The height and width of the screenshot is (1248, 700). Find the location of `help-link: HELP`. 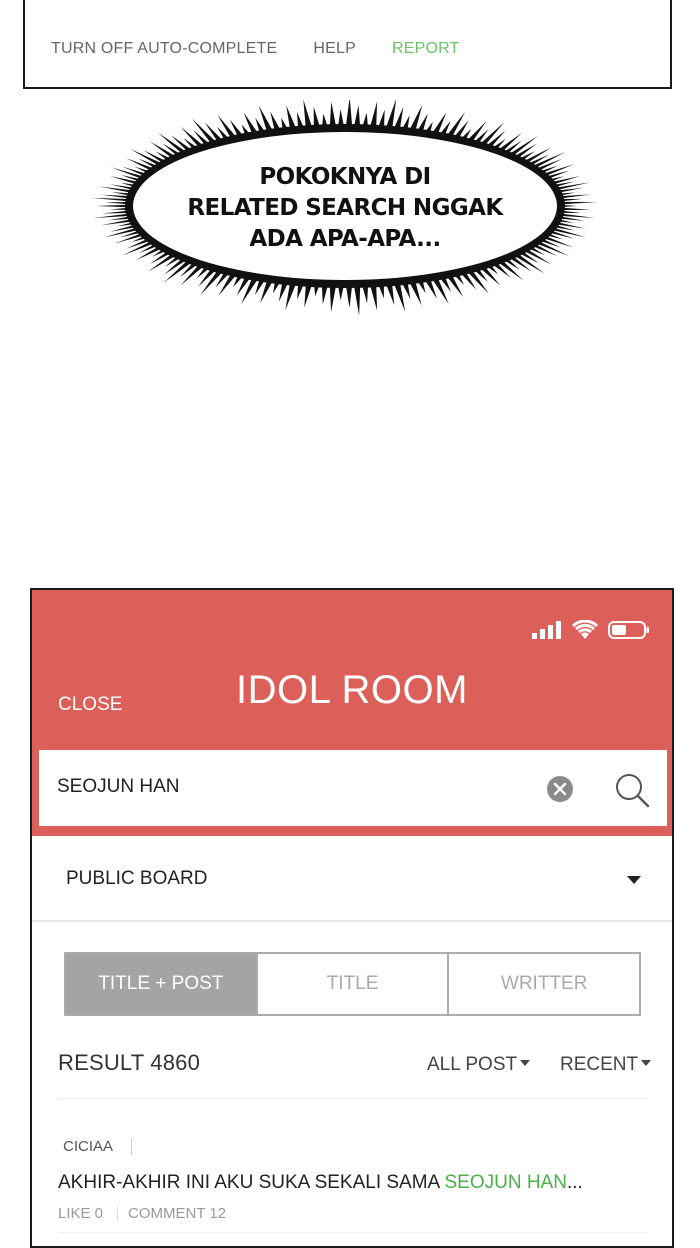

help-link: HELP is located at coordinates (334, 49).